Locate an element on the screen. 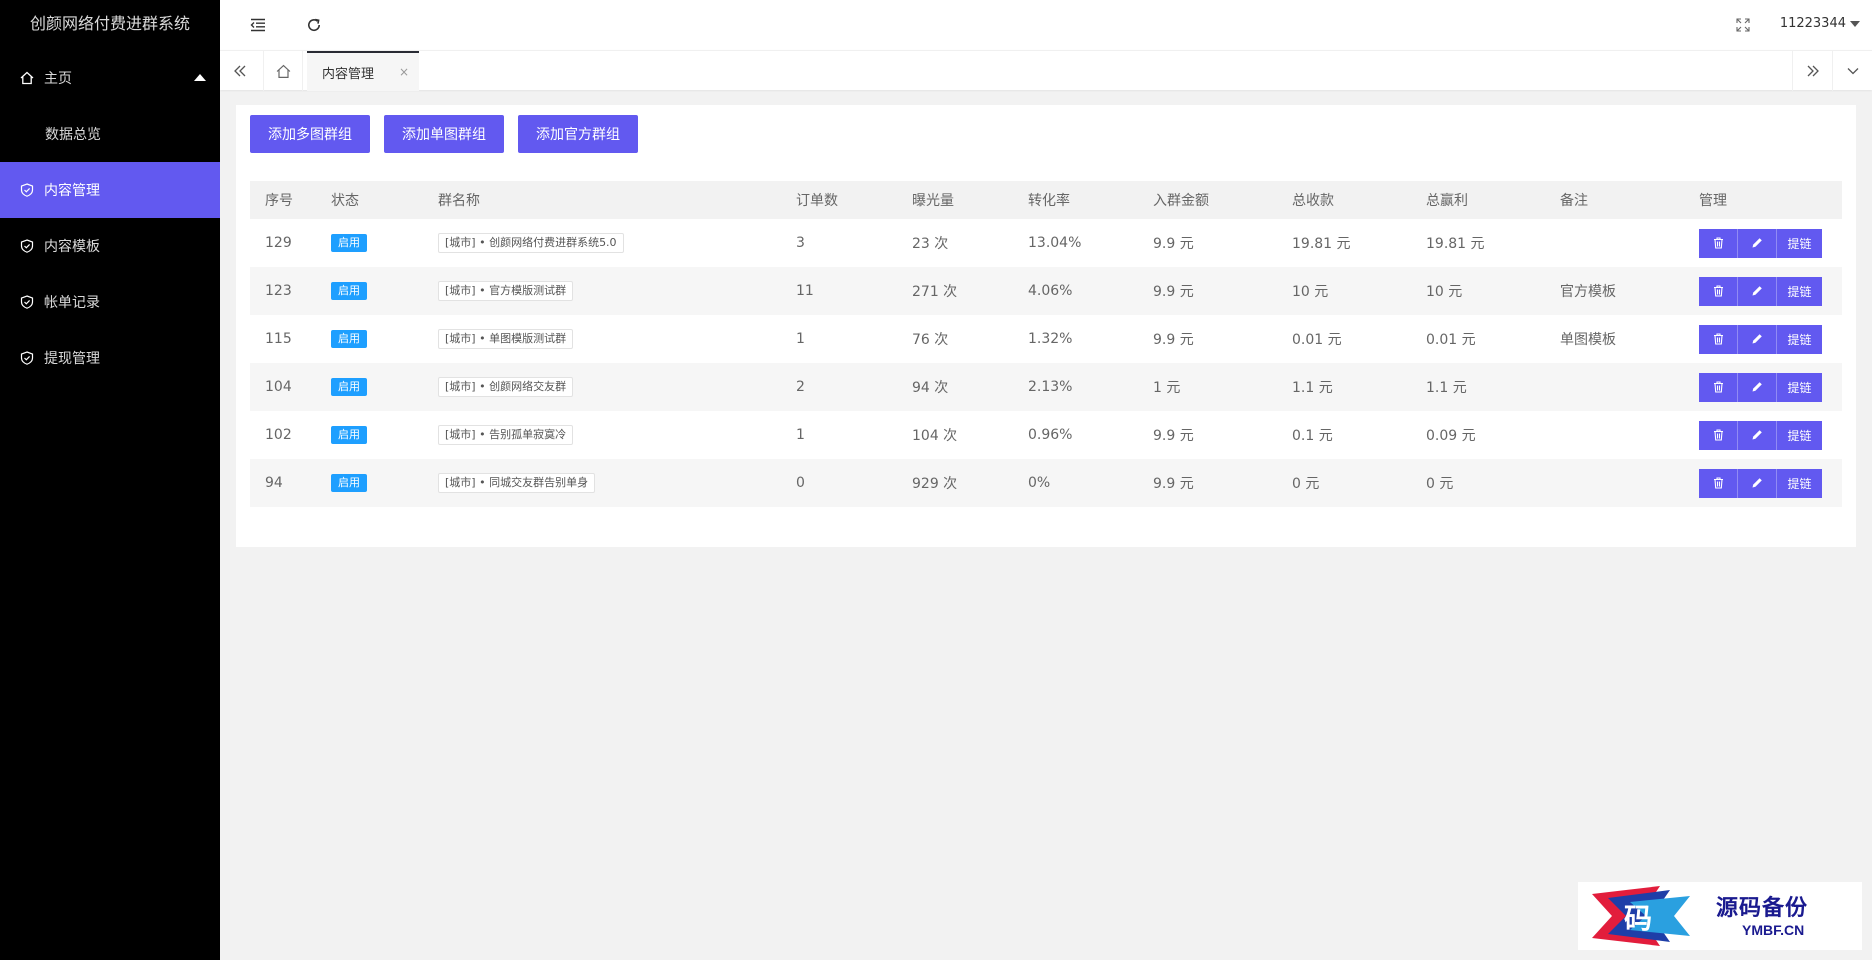 This screenshot has width=1872, height=960. group-name-cell: [城市] • 创颜网络交友群 is located at coordinates (602, 387).